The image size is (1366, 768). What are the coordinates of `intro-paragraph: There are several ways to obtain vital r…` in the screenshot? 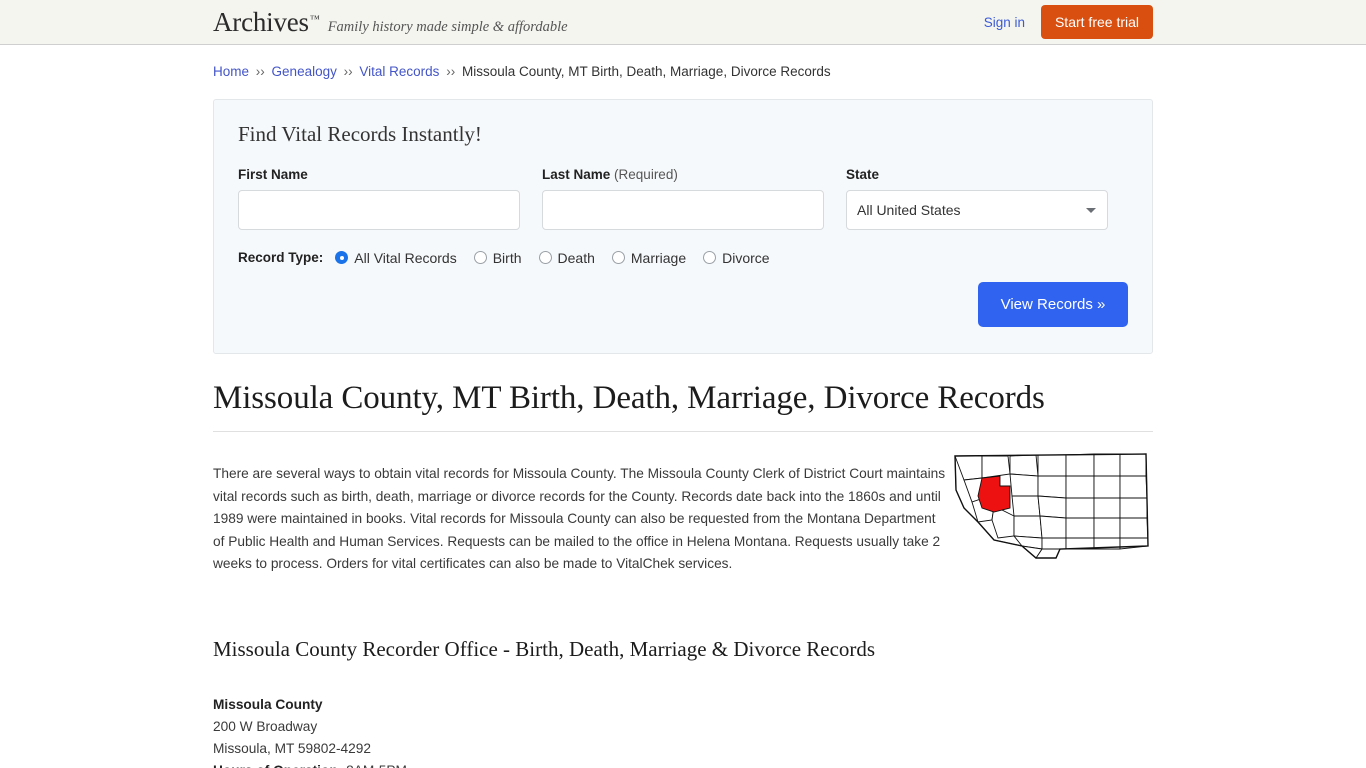 It's located at (579, 519).